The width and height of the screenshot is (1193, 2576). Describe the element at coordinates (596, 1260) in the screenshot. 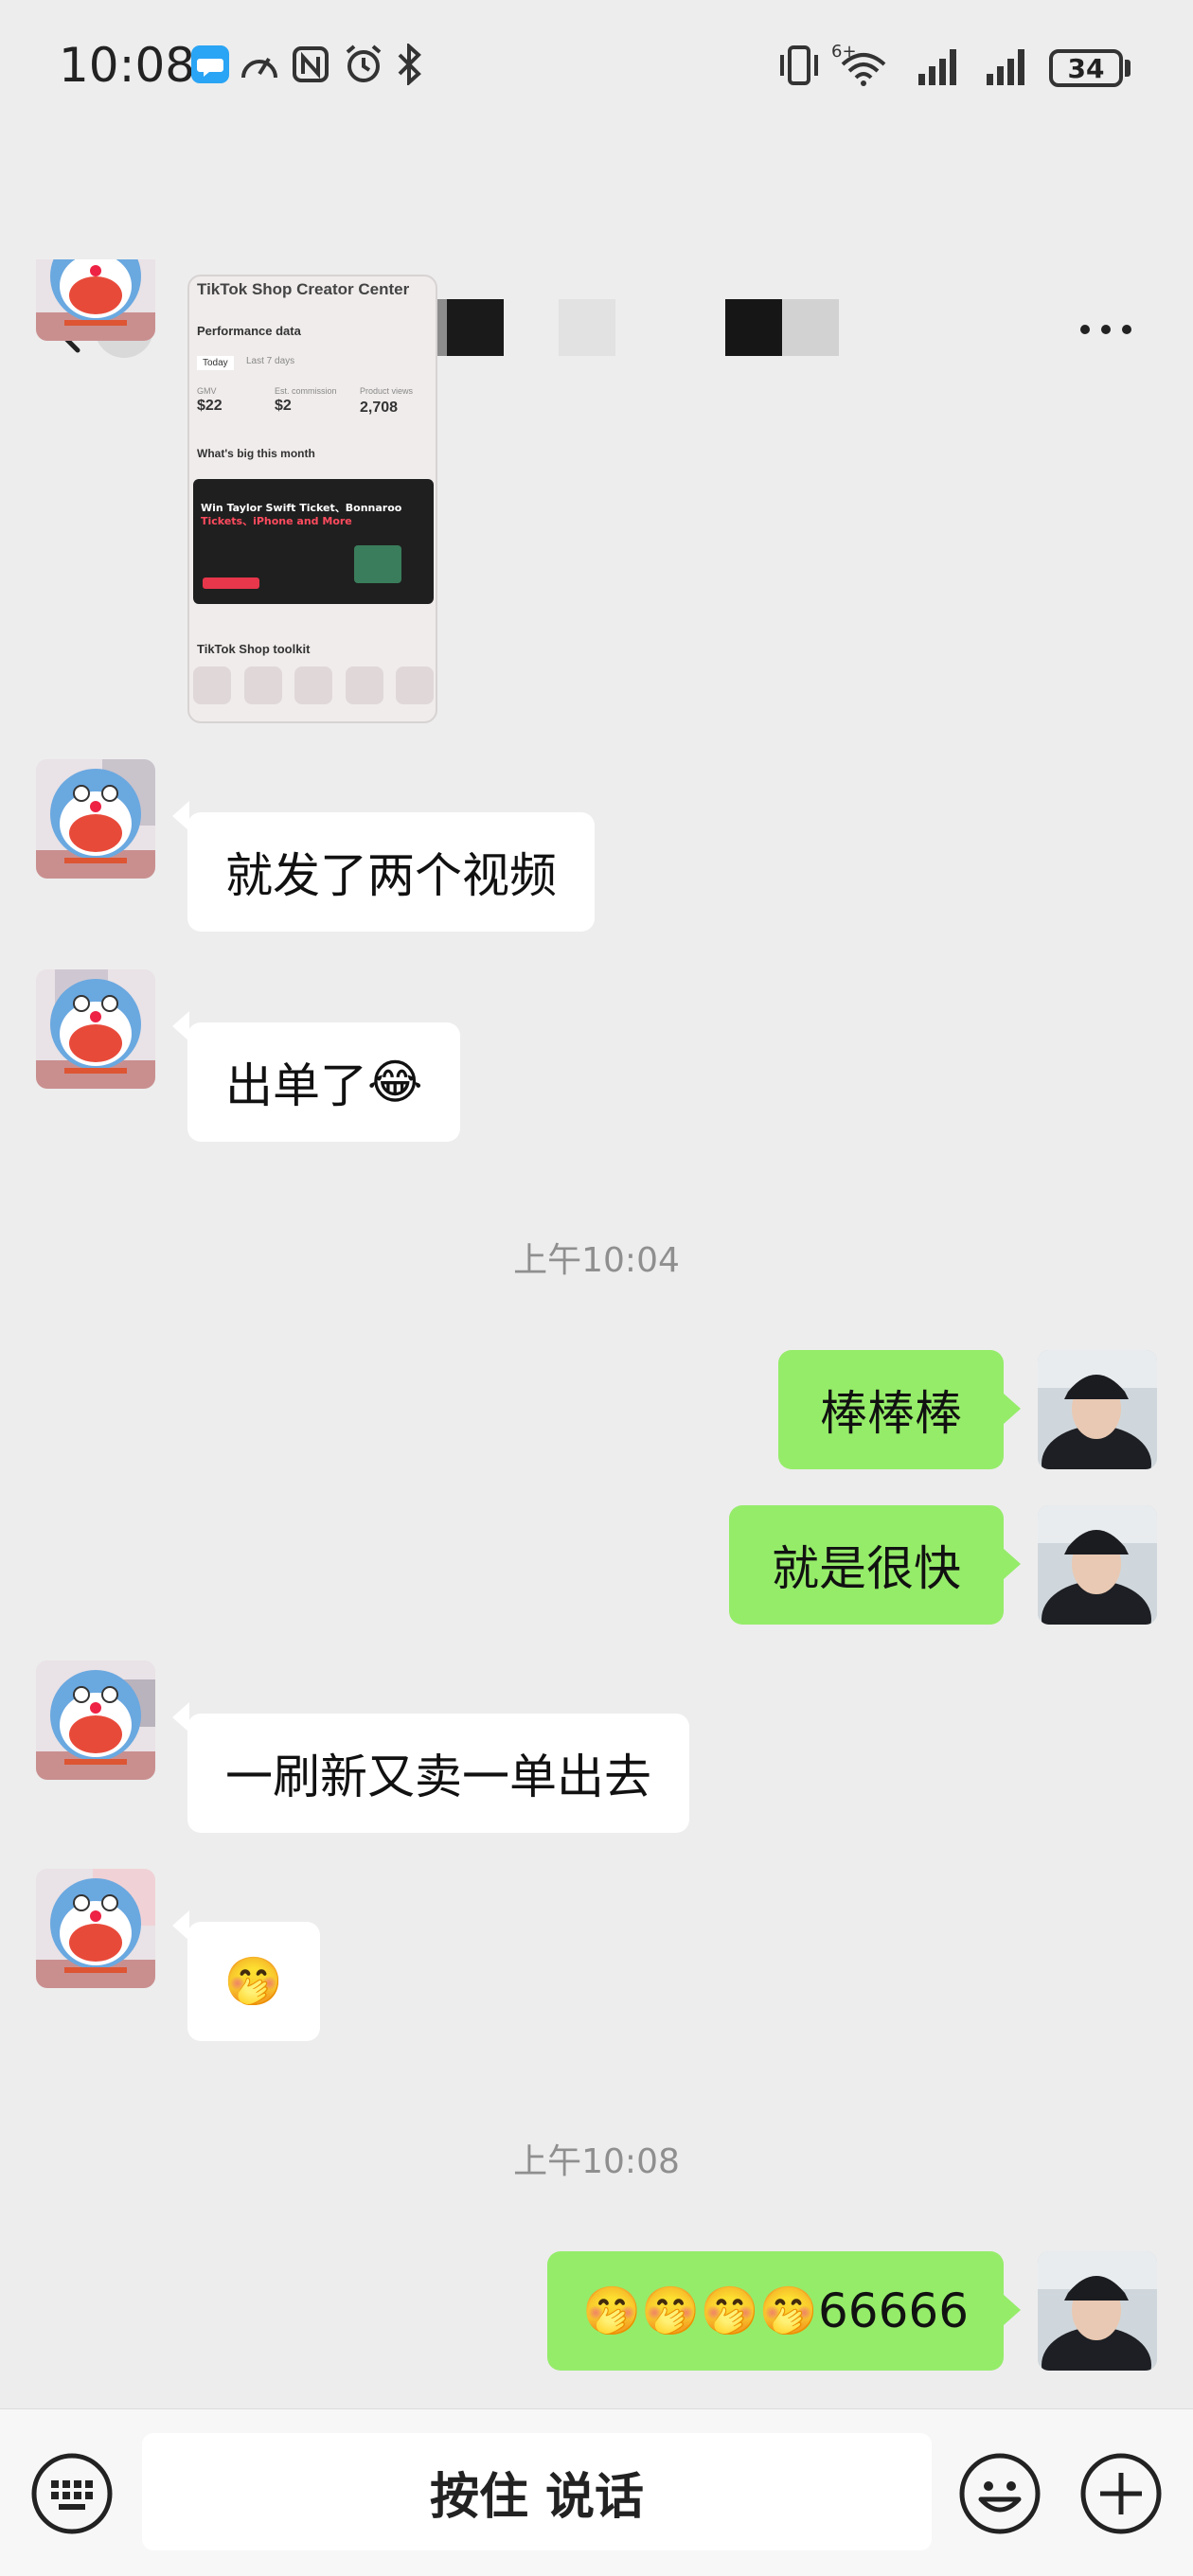

I see `timestamp: 上午10:04` at that location.